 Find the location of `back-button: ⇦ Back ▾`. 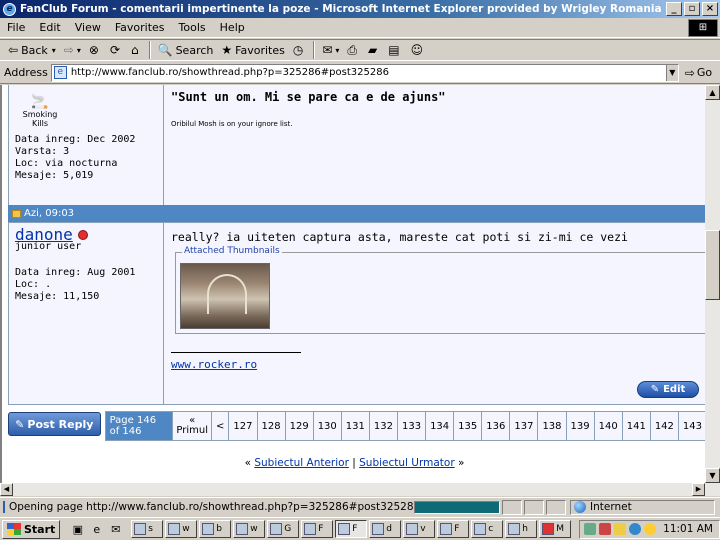

back-button: ⇦ Back ▾ is located at coordinates (32, 50).